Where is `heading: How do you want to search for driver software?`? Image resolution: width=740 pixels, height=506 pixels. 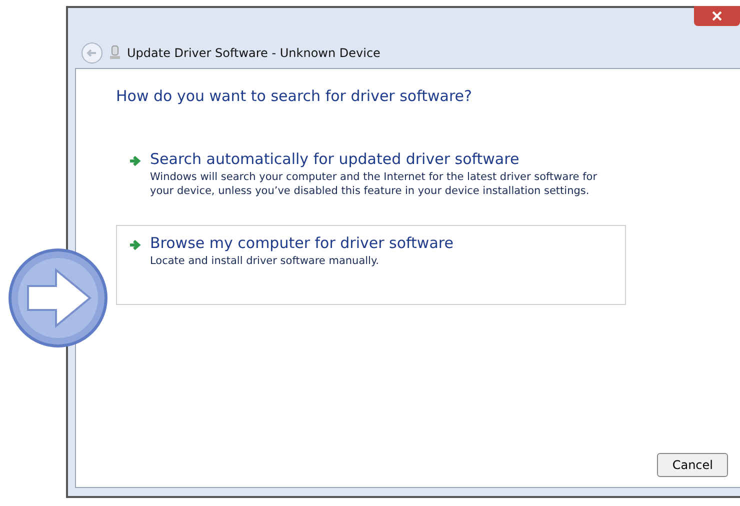
heading: How do you want to search for driver software? is located at coordinates (294, 96).